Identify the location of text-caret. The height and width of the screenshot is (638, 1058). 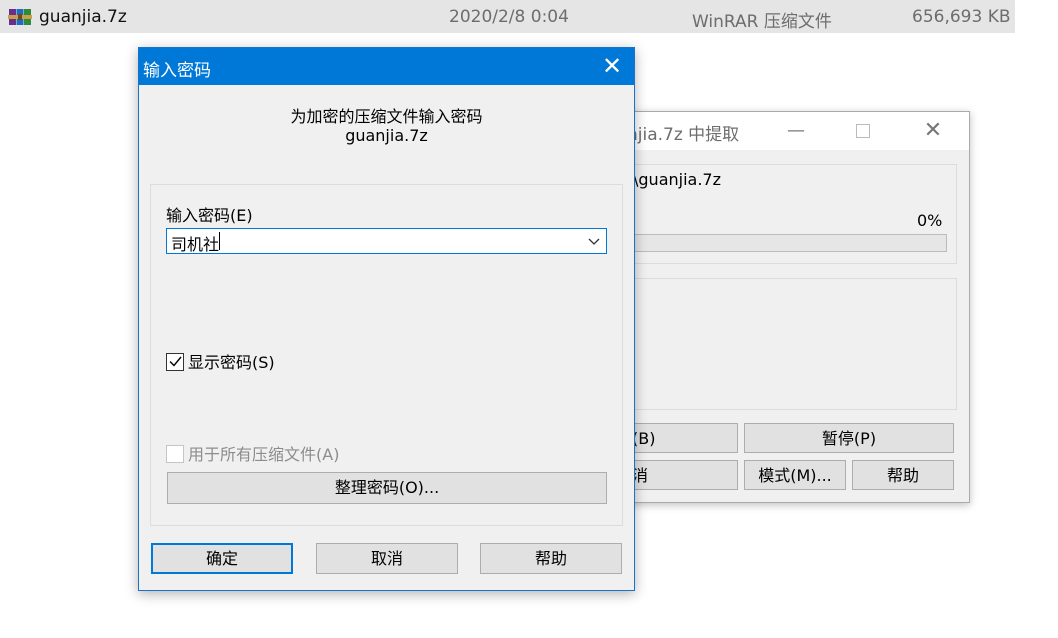
(219, 241).